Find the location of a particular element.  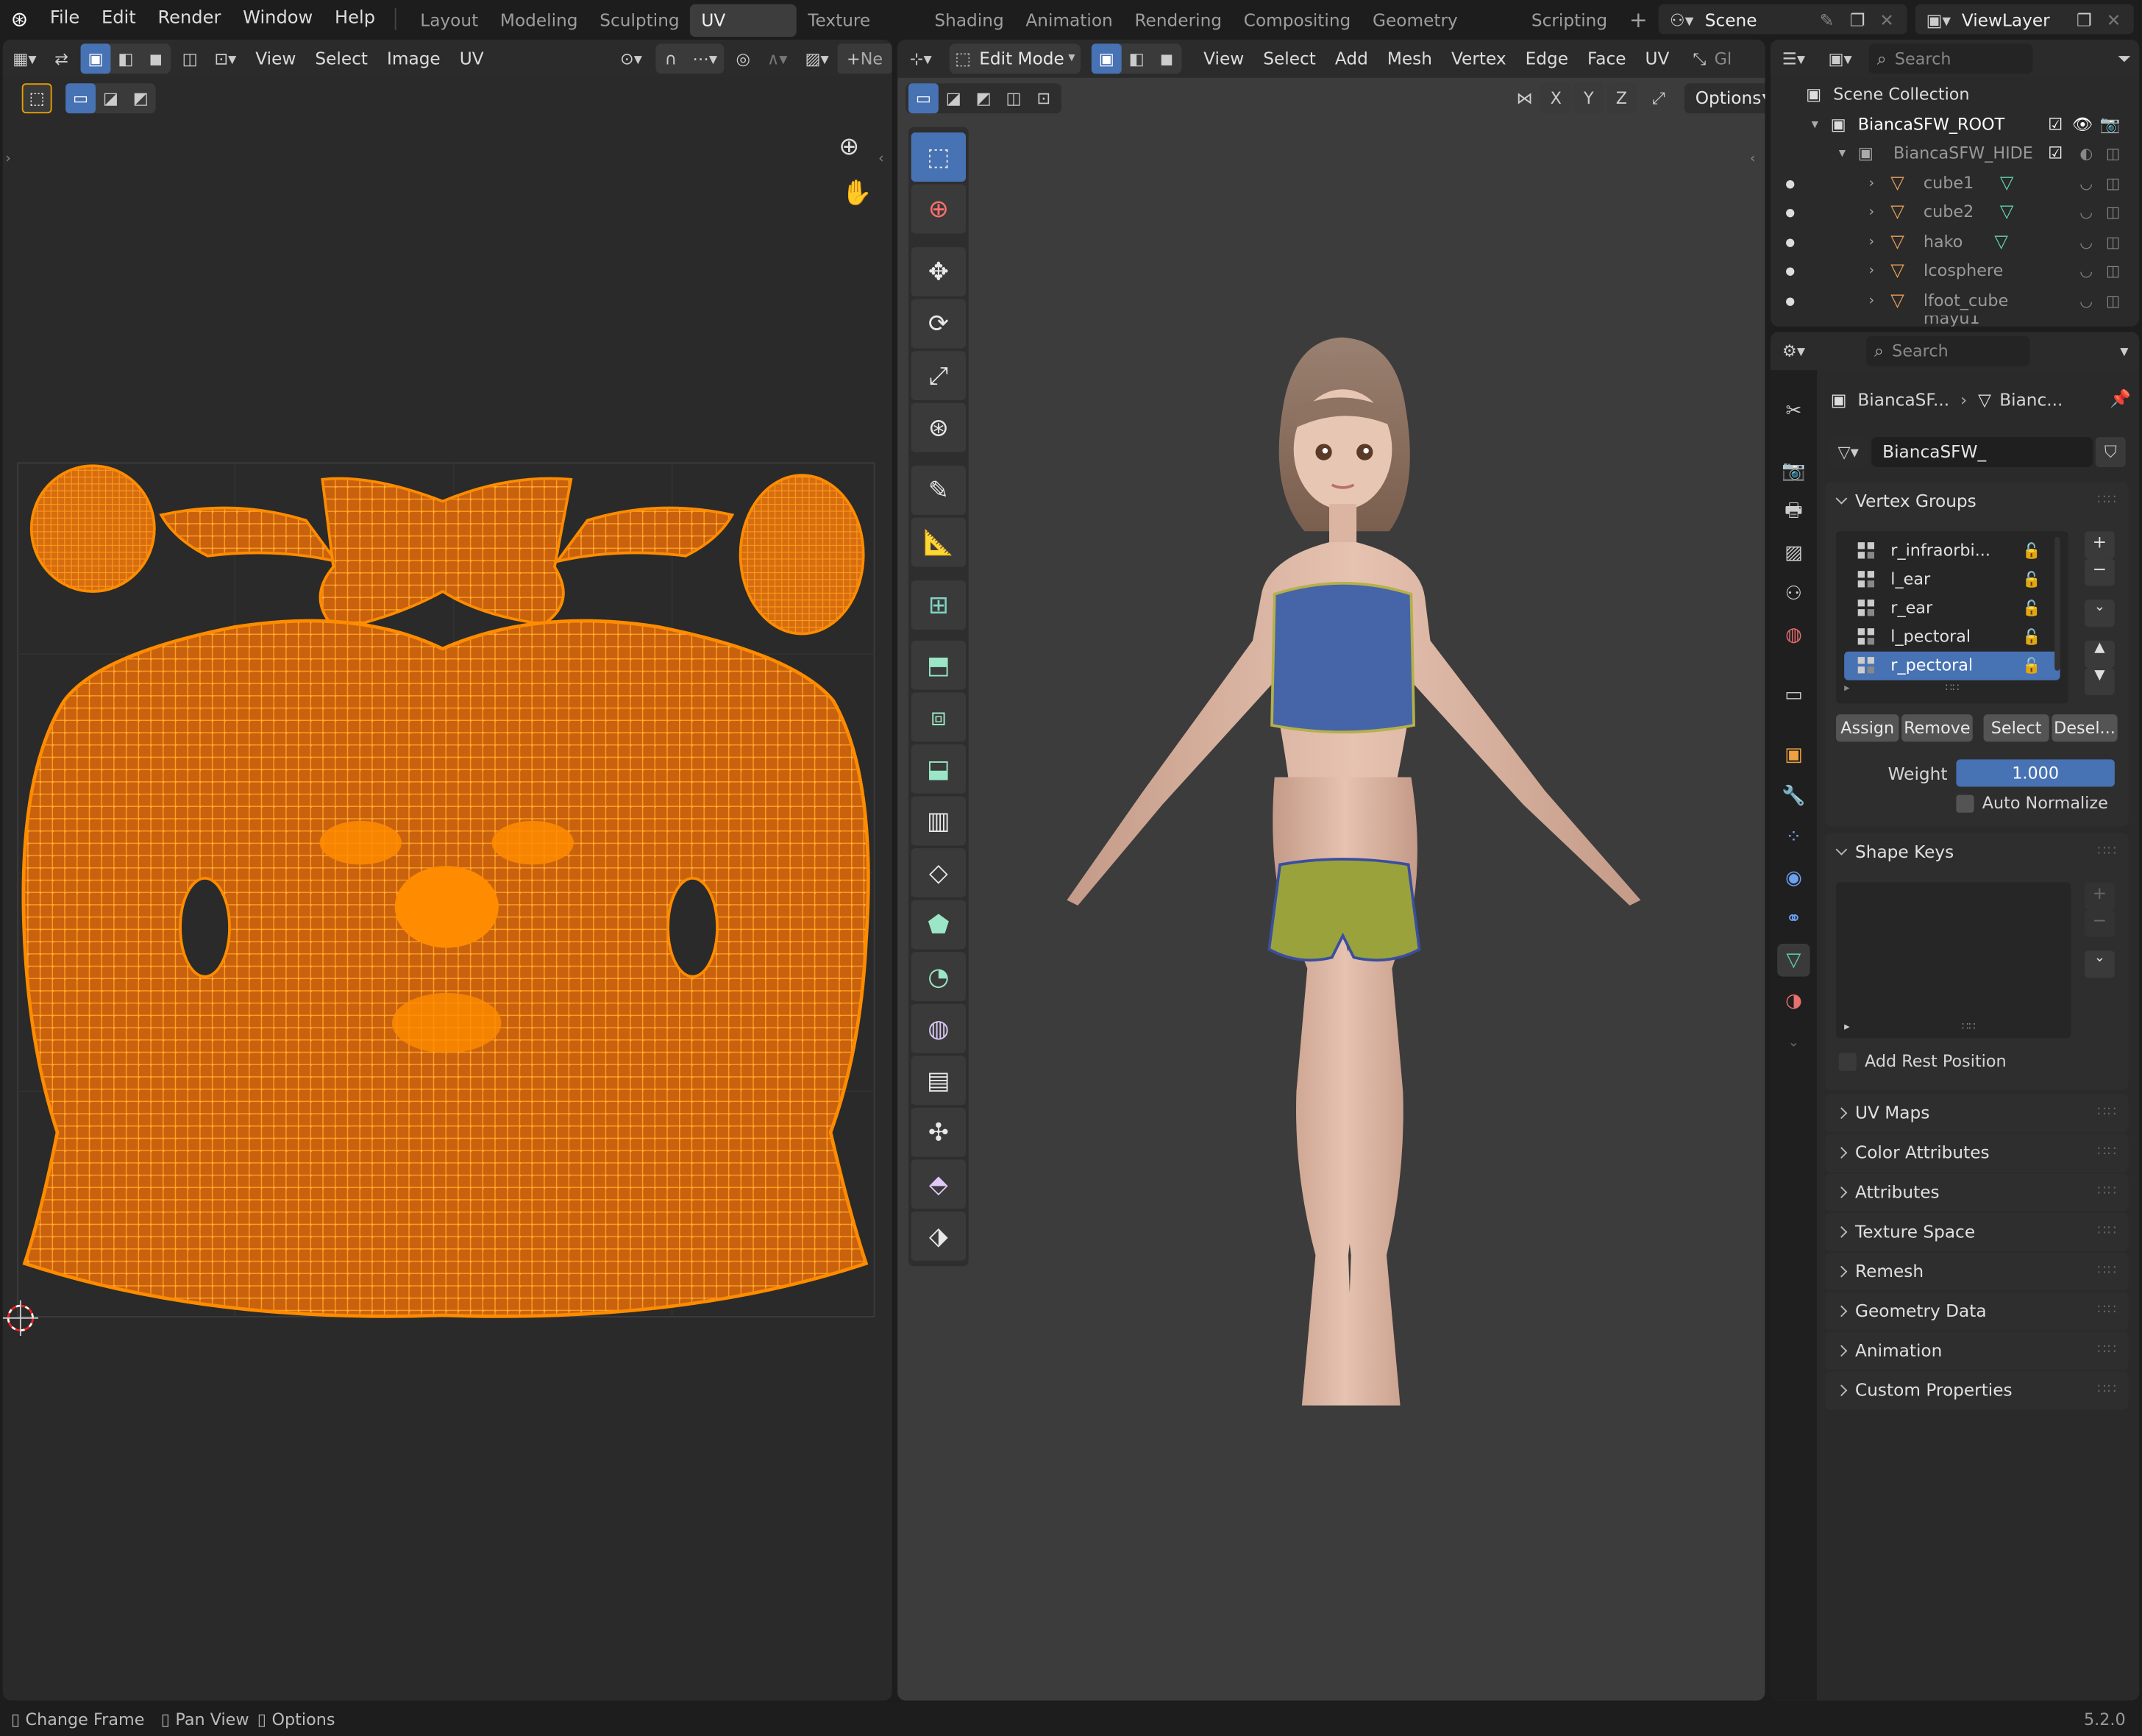

fake-user-shield-icon: ⛉ is located at coordinates (2111, 452).